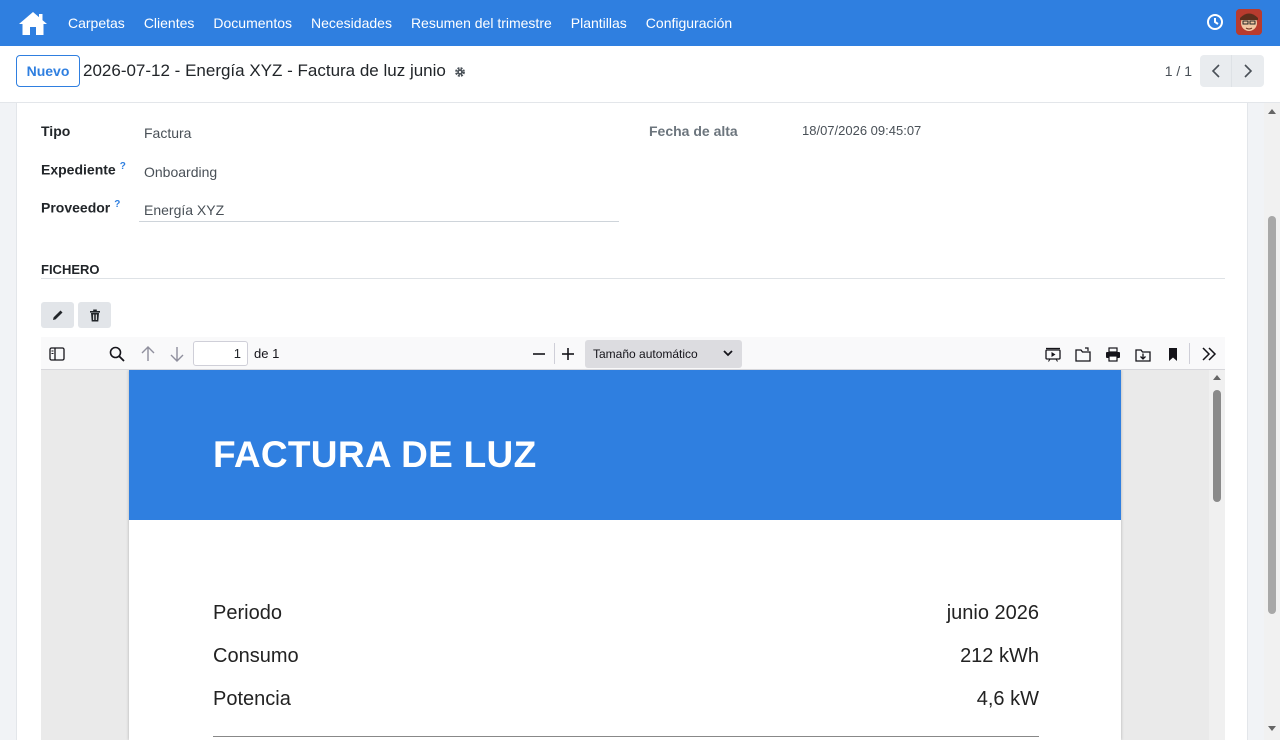 The image size is (1280, 740). What do you see at coordinates (633, 278) in the screenshot?
I see `section-divider` at bounding box center [633, 278].